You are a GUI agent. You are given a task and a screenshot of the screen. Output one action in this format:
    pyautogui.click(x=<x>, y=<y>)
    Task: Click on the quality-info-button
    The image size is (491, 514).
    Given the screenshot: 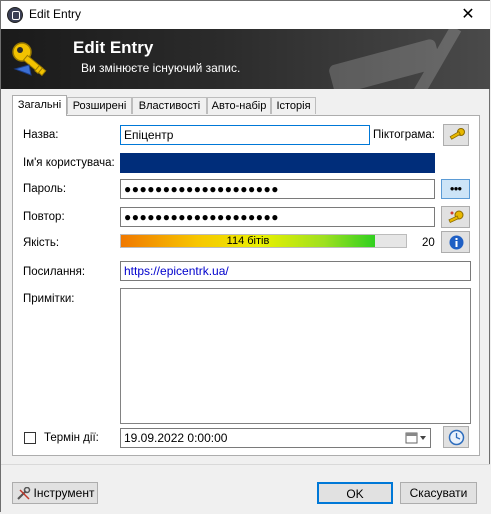 What is the action you would take?
    pyautogui.click(x=455, y=242)
    